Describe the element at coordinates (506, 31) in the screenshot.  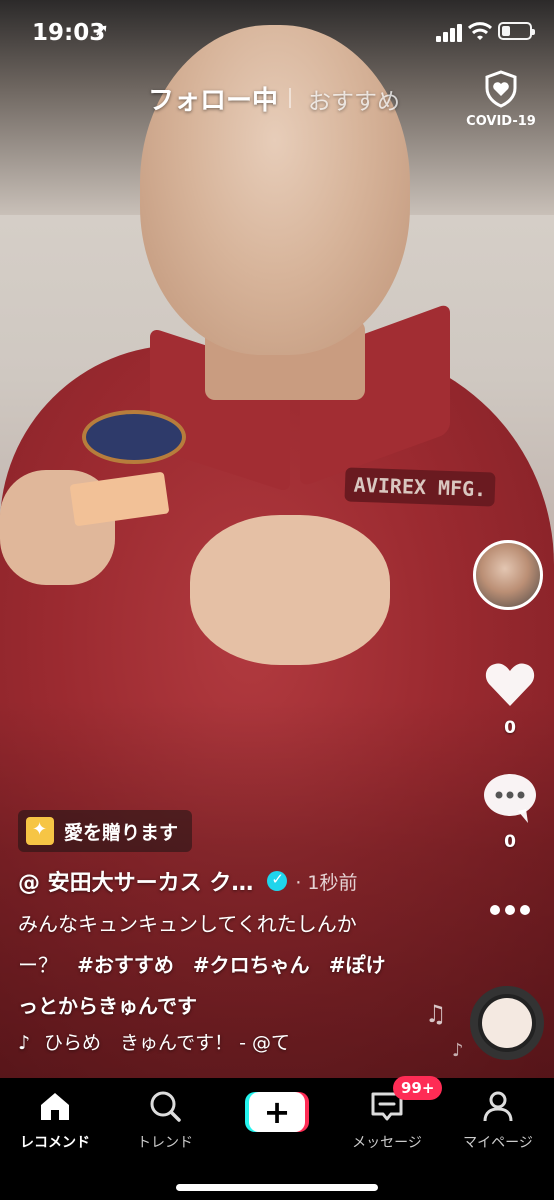
I see `battery-level` at that location.